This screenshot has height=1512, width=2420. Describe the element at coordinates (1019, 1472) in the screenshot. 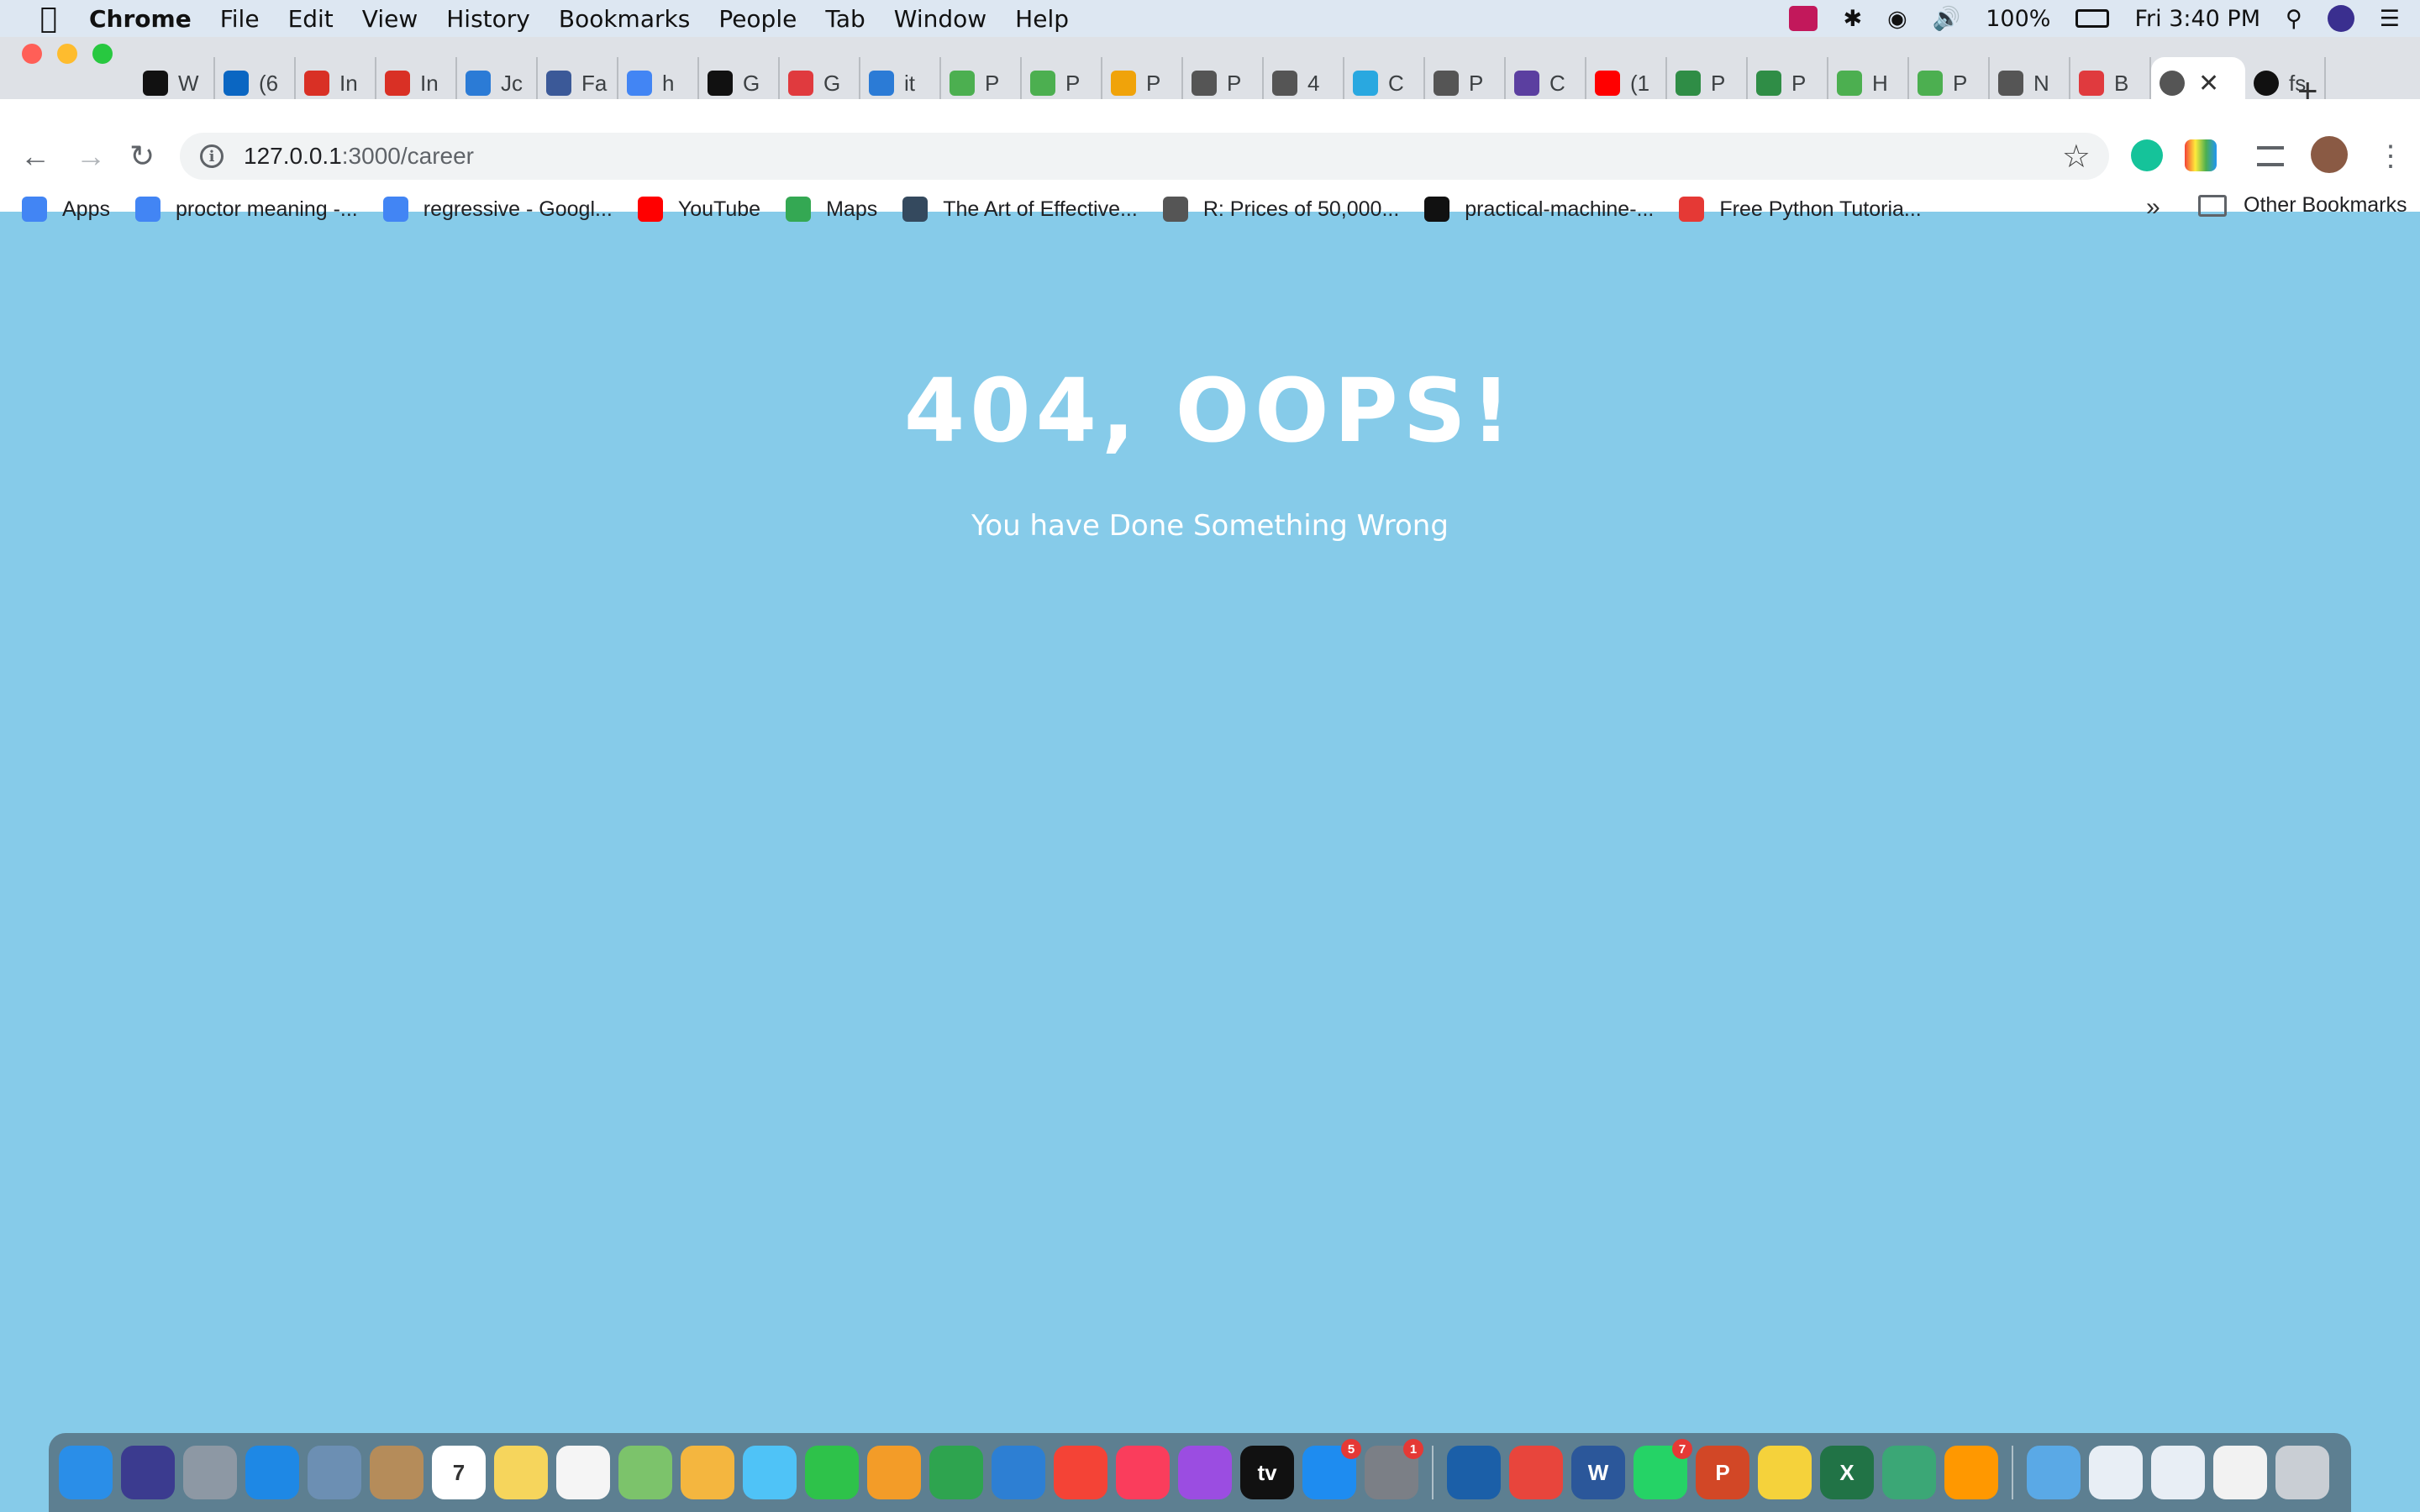

I see `dock-keynote-icon` at that location.